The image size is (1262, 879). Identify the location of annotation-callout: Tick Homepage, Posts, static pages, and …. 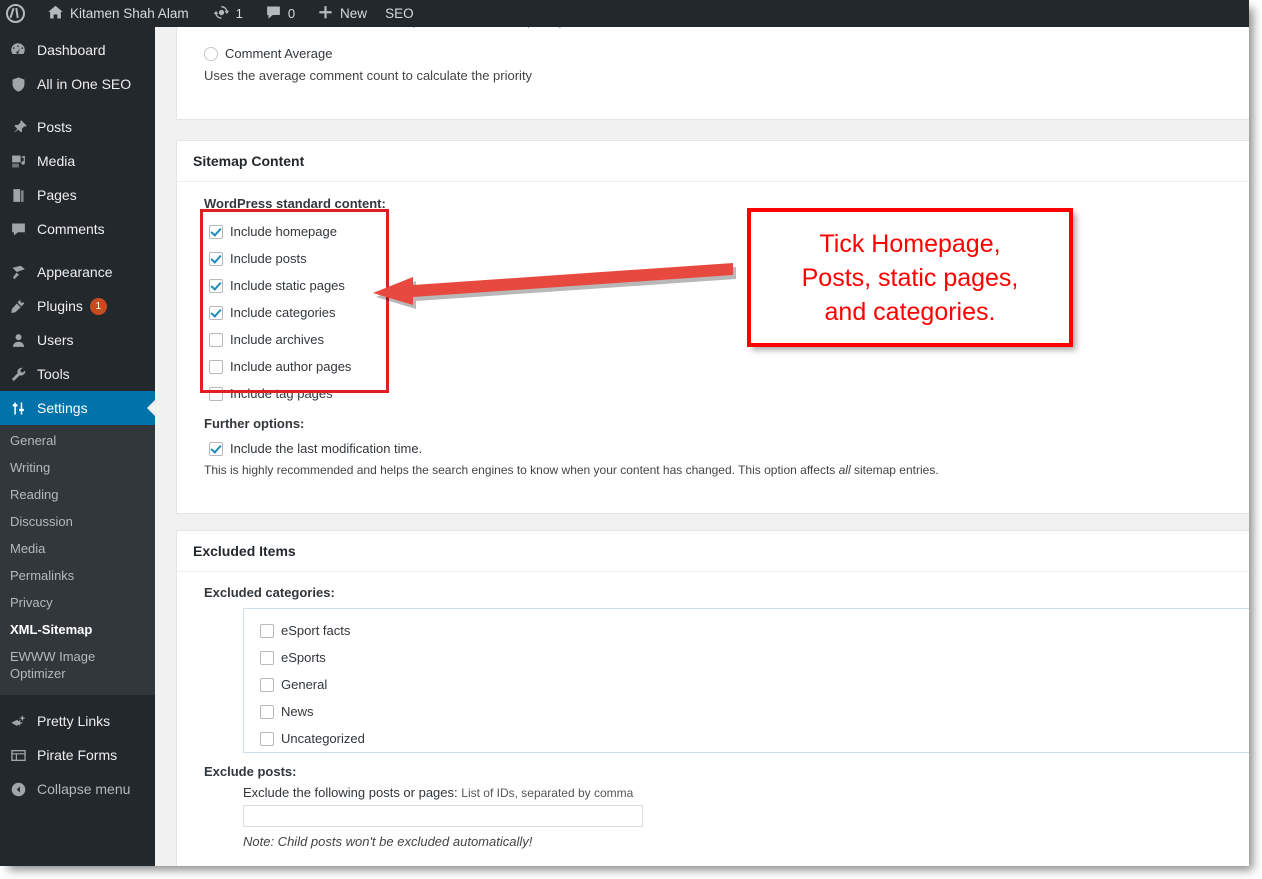
(910, 277).